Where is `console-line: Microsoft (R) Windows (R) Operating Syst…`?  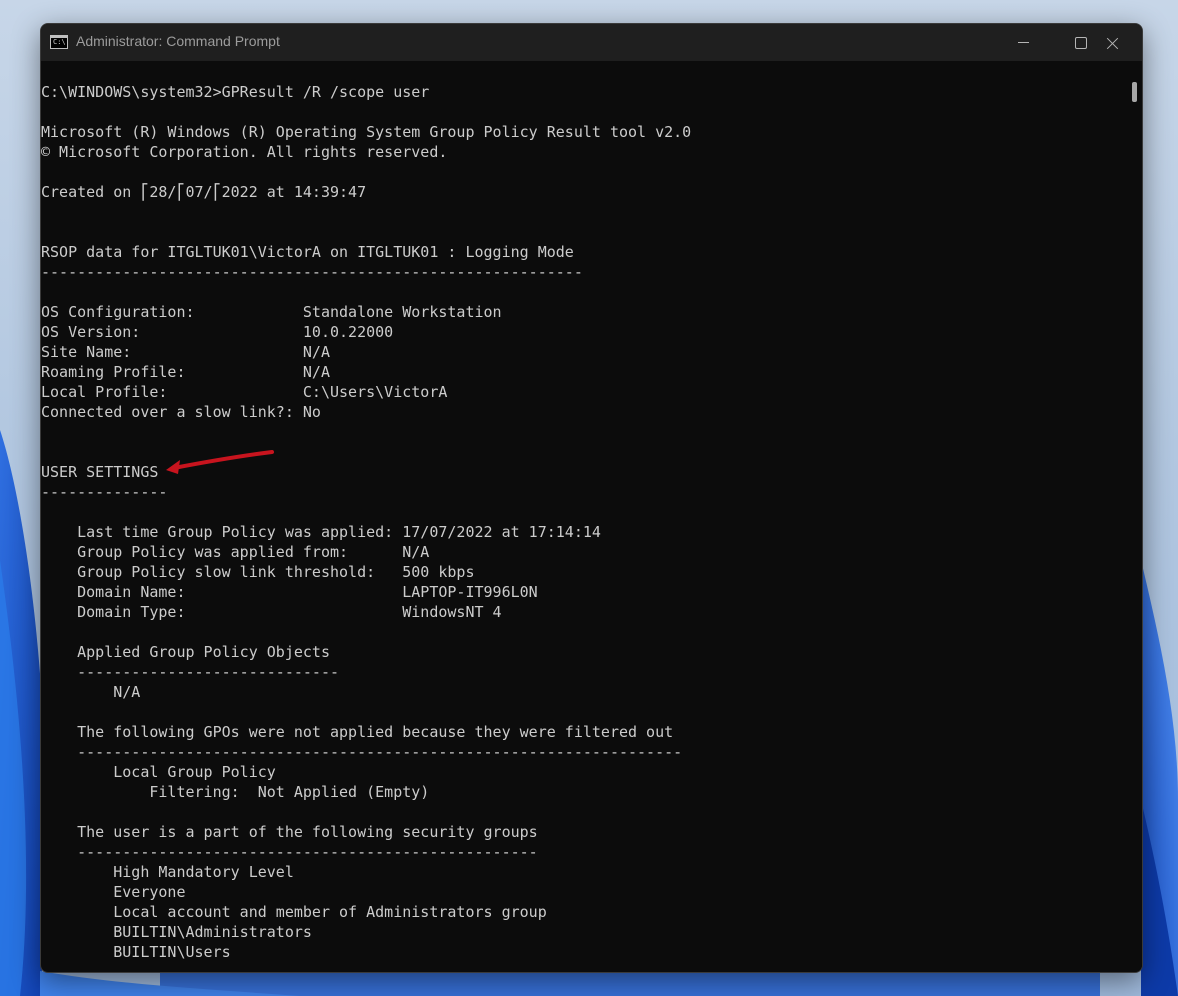
console-line: Microsoft (R) Windows (R) Operating Syst… is located at coordinates (366, 132).